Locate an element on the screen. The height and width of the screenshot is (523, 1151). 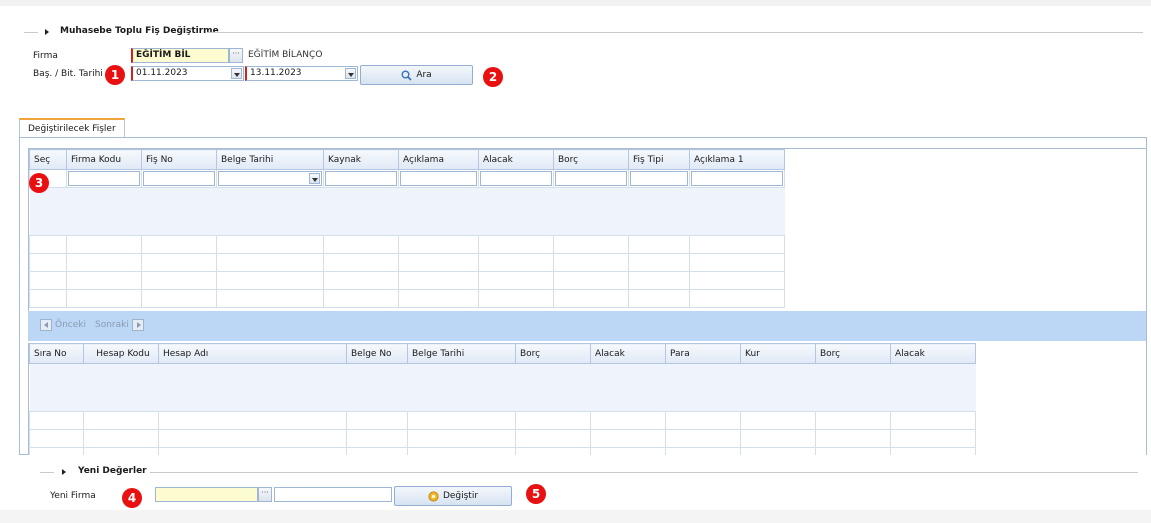
col-alacak-3: Alacak is located at coordinates (933, 353).